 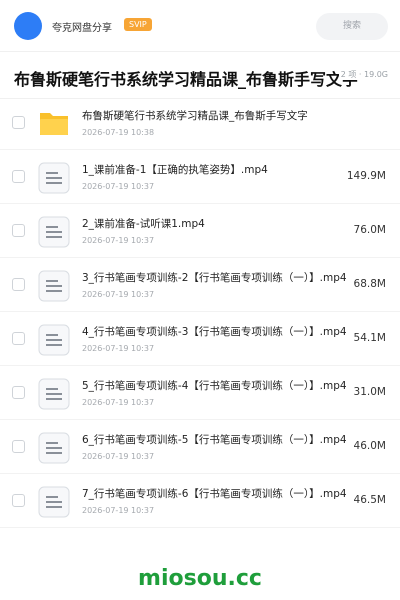 What do you see at coordinates (366, 176) in the screenshot?
I see `file-size: 149.9M` at bounding box center [366, 176].